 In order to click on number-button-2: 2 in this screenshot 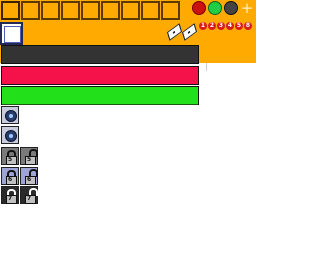, I will do `click(212, 26)`.